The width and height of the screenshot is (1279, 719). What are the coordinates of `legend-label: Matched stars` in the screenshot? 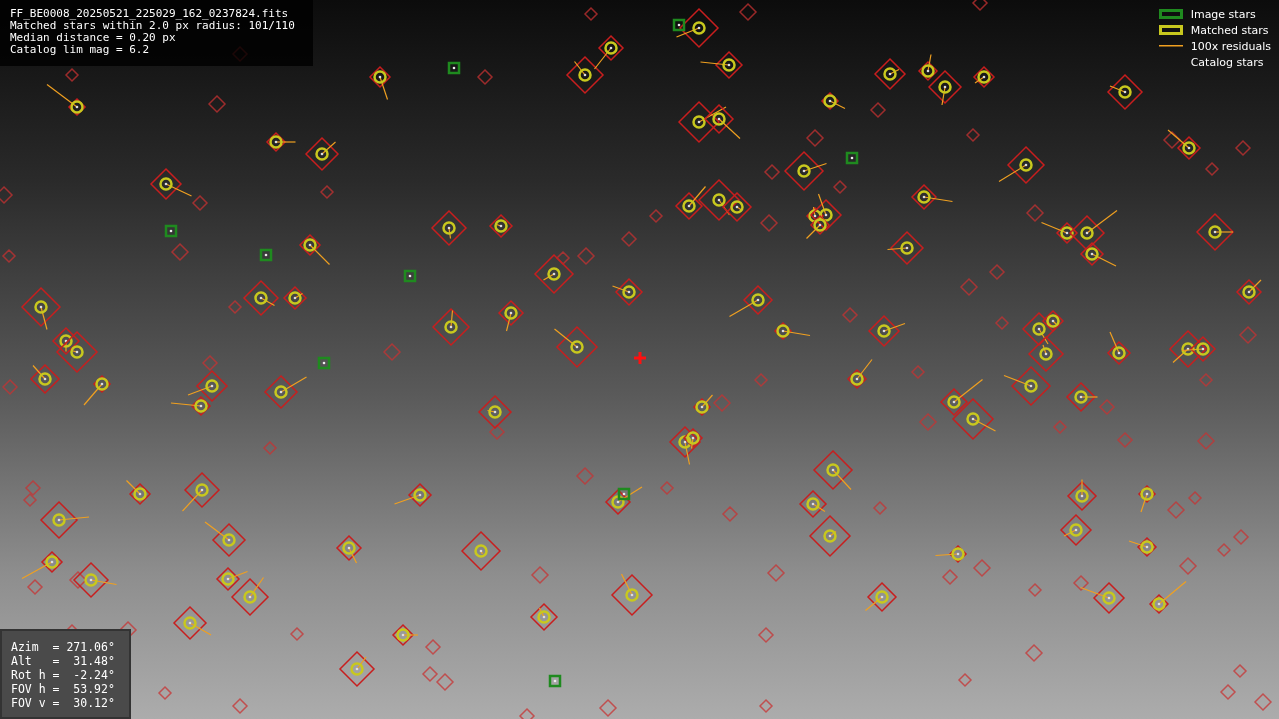 It's located at (1229, 30).